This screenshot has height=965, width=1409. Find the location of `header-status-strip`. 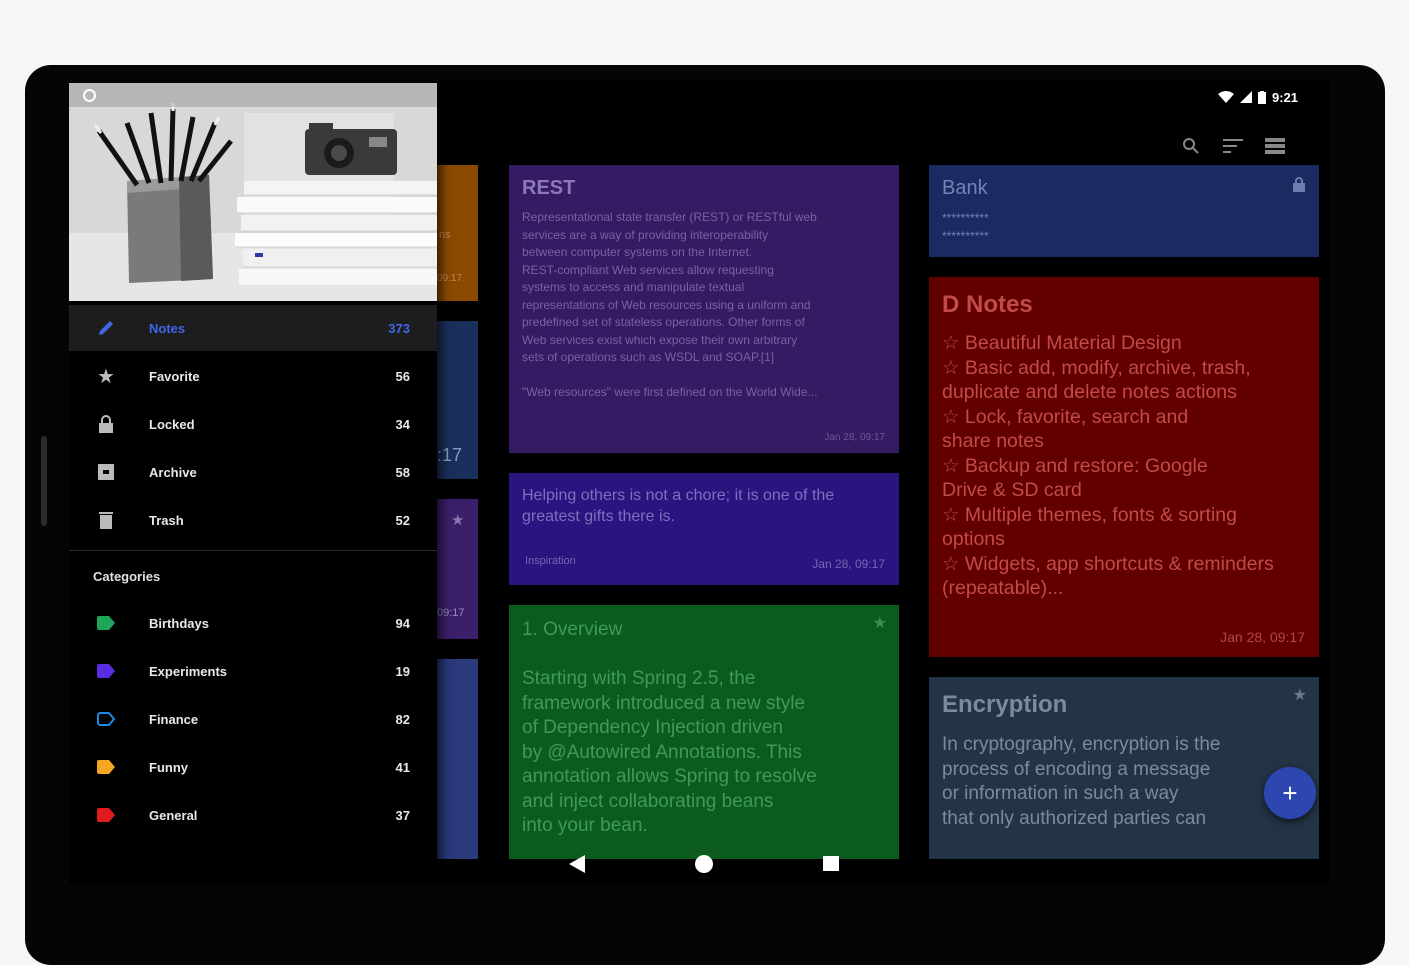

header-status-strip is located at coordinates (253, 95).